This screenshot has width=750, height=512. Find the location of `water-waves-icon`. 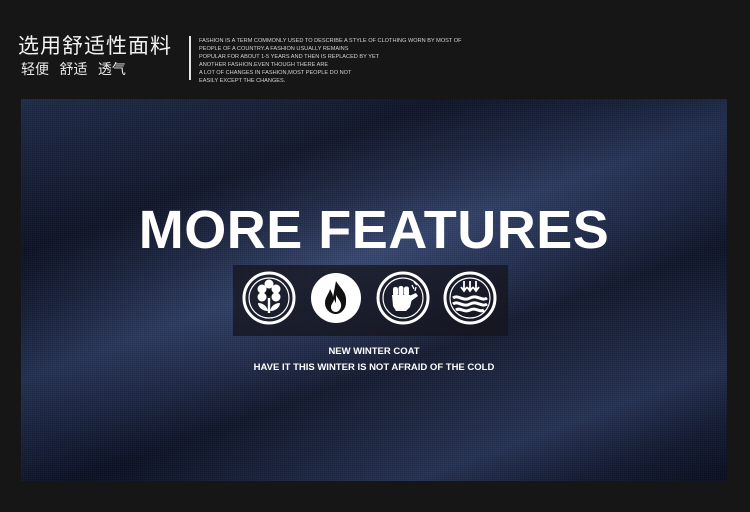

water-waves-icon is located at coordinates (470, 298).